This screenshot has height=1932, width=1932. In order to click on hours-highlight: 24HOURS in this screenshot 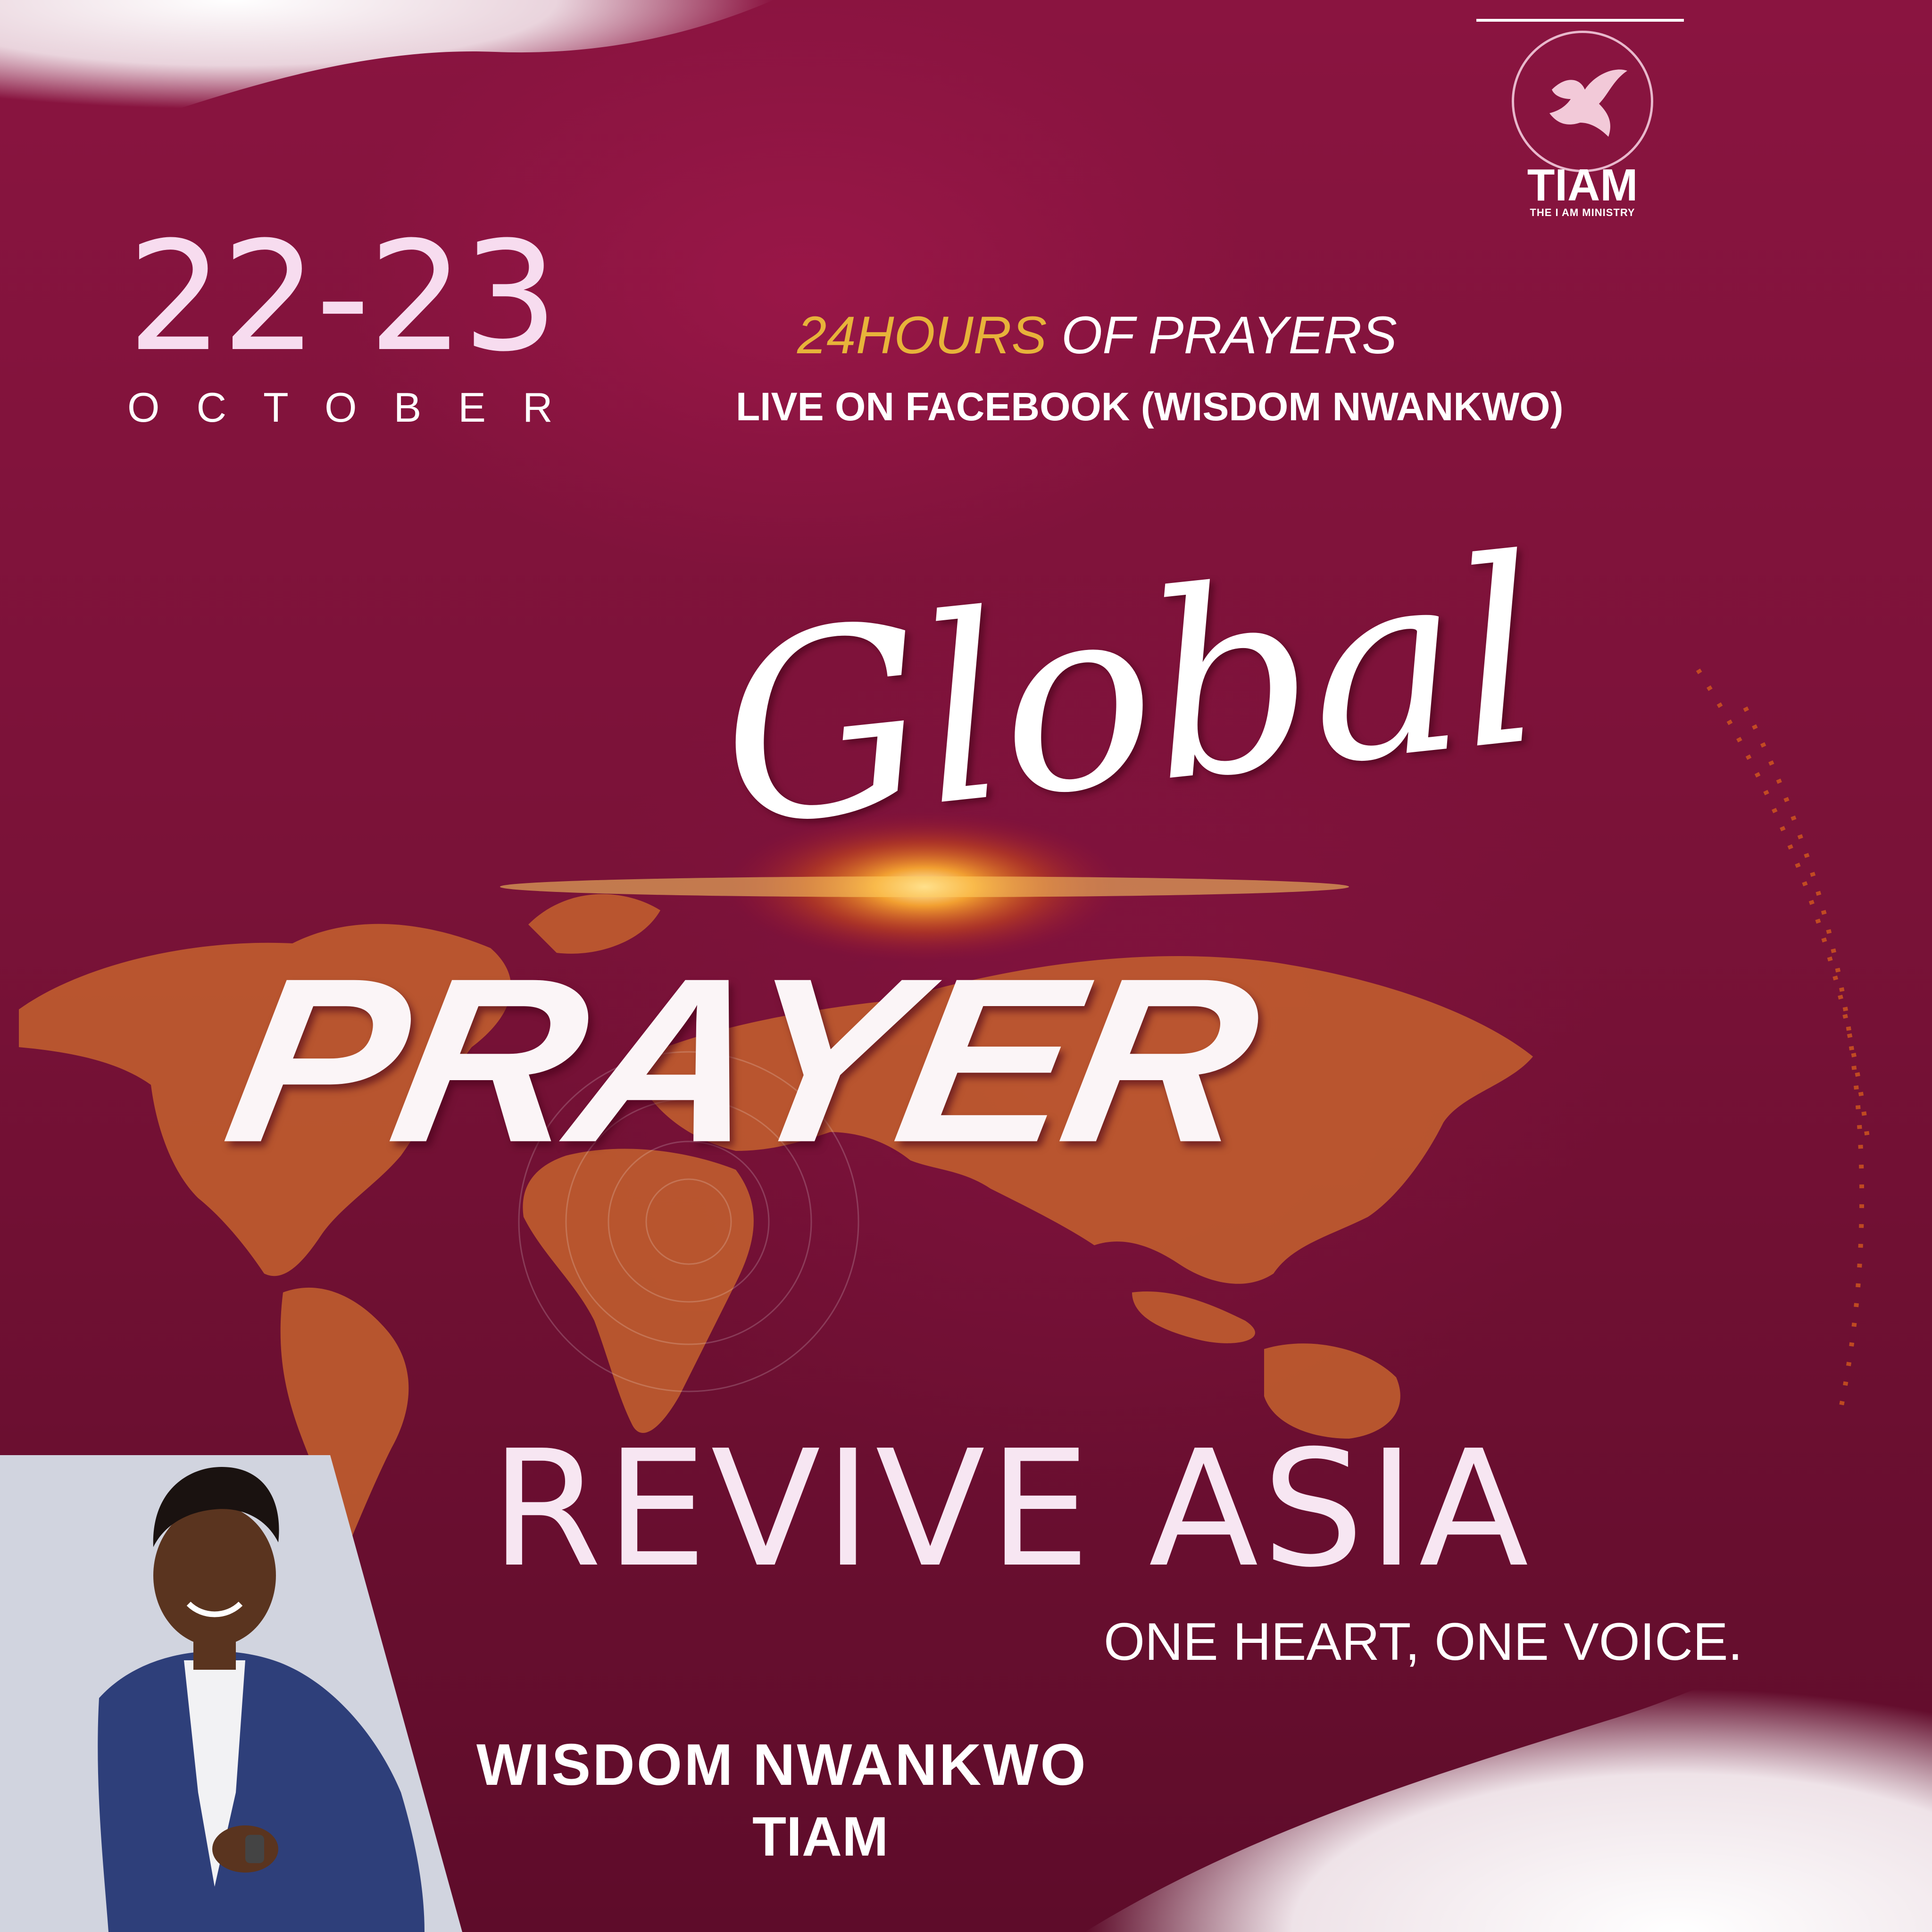, I will do `click(922, 336)`.